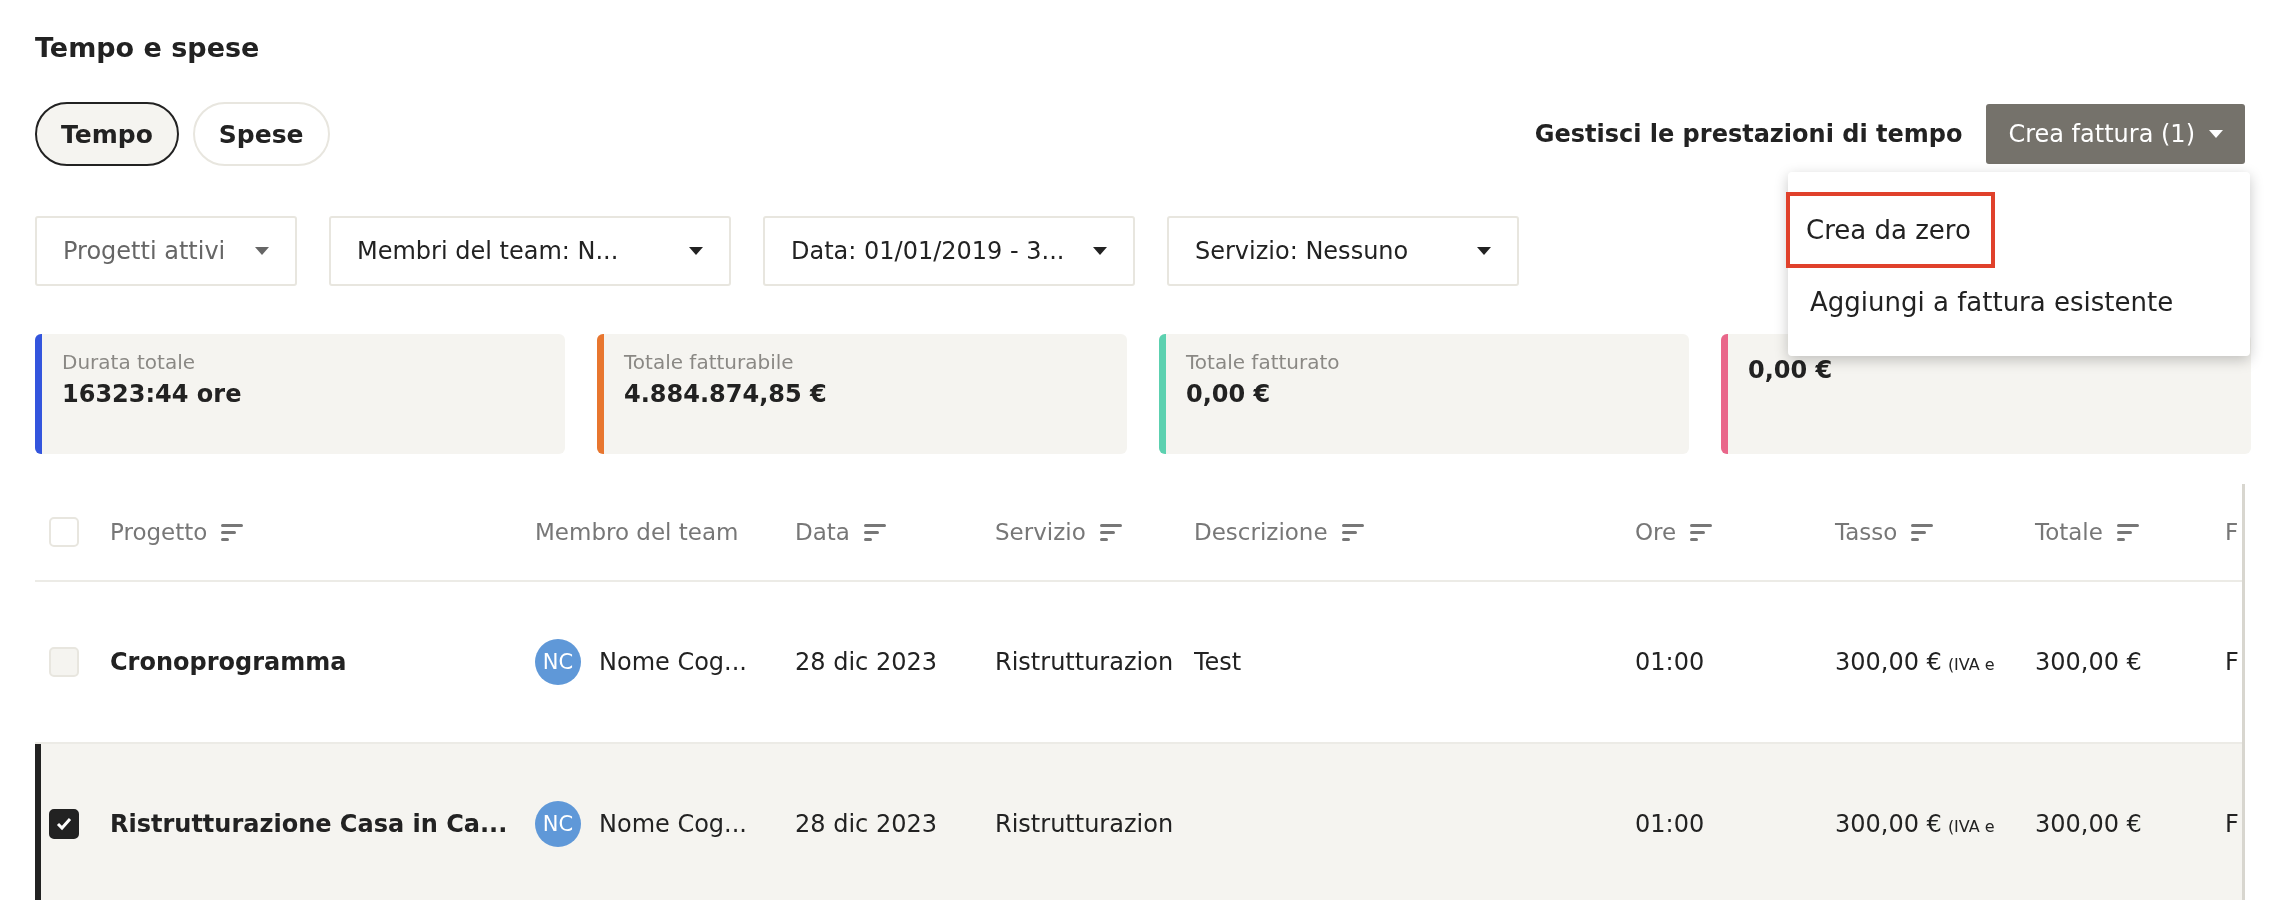 The height and width of the screenshot is (900, 2282). Describe the element at coordinates (1982, 302) in the screenshot. I see `menu-item: Aggiungi a fattura esistente` at that location.